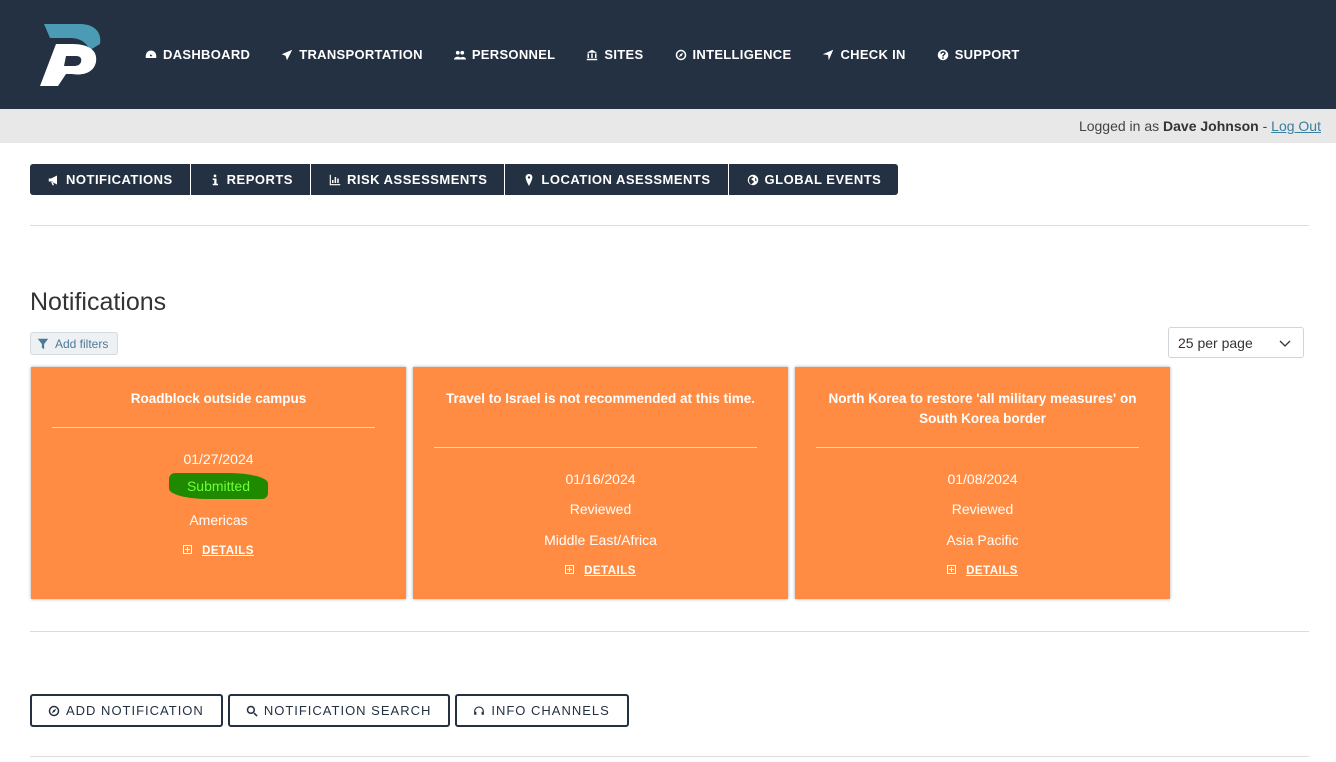 Image resolution: width=1336 pixels, height=762 pixels. What do you see at coordinates (823, 179) in the screenshot?
I see `tab-label: GLOBAL EVENTS` at bounding box center [823, 179].